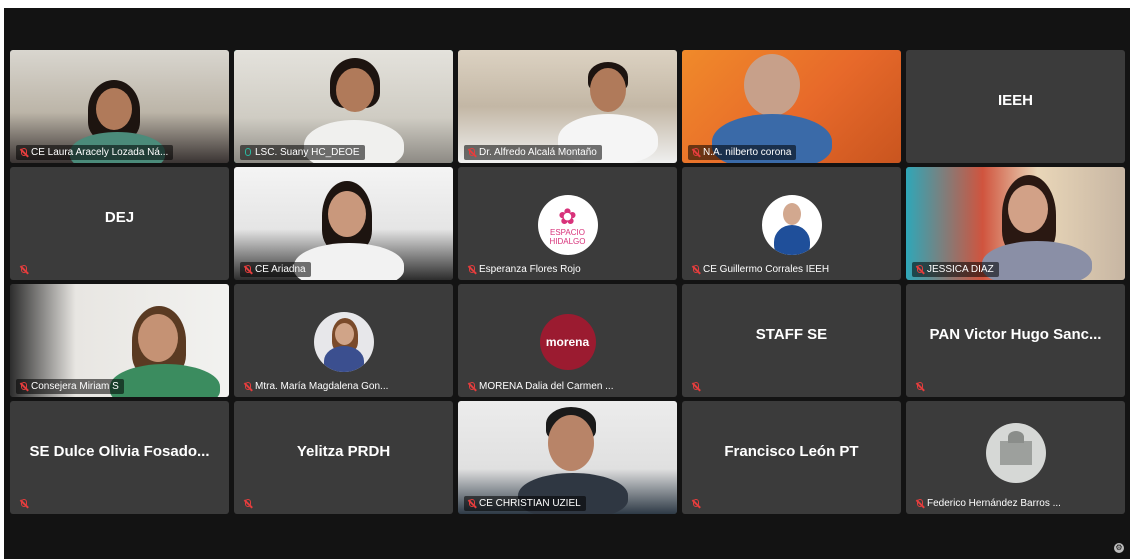  Describe the element at coordinates (1015, 100) in the screenshot. I see `participant-display-name: IEEH` at that location.